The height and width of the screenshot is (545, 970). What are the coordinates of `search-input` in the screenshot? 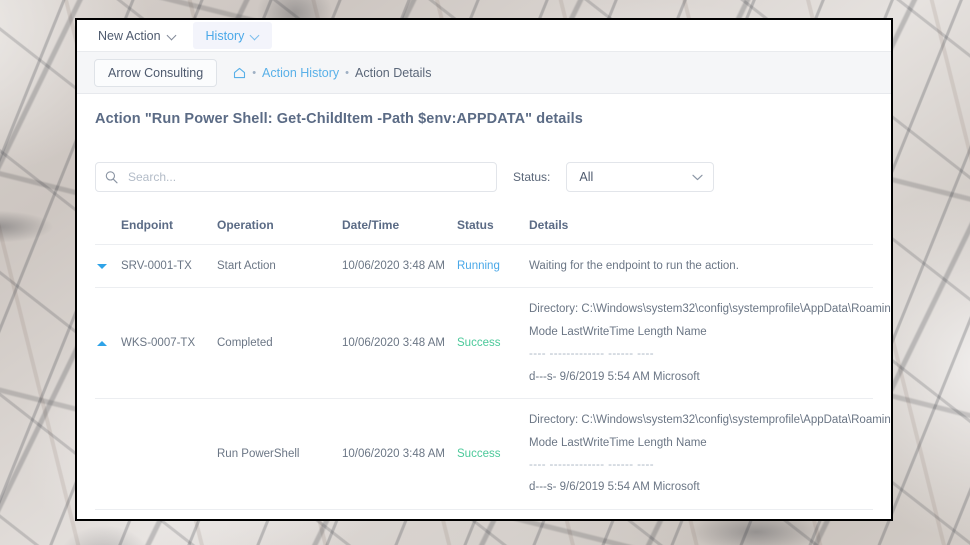 It's located at (296, 177).